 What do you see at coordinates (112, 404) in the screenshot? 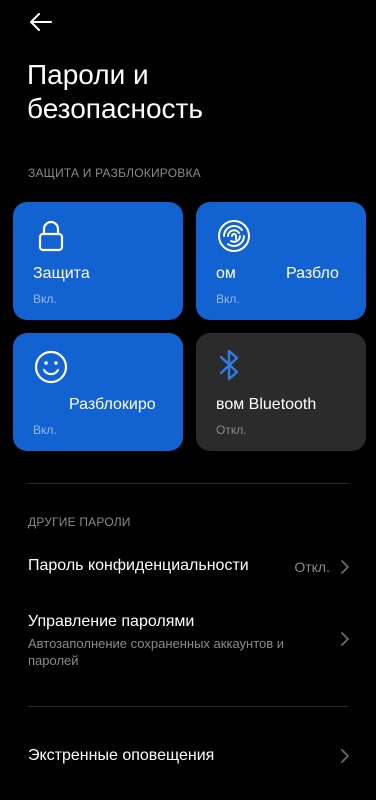
I see `tile-face-unlock-label: Разблокиро` at bounding box center [112, 404].